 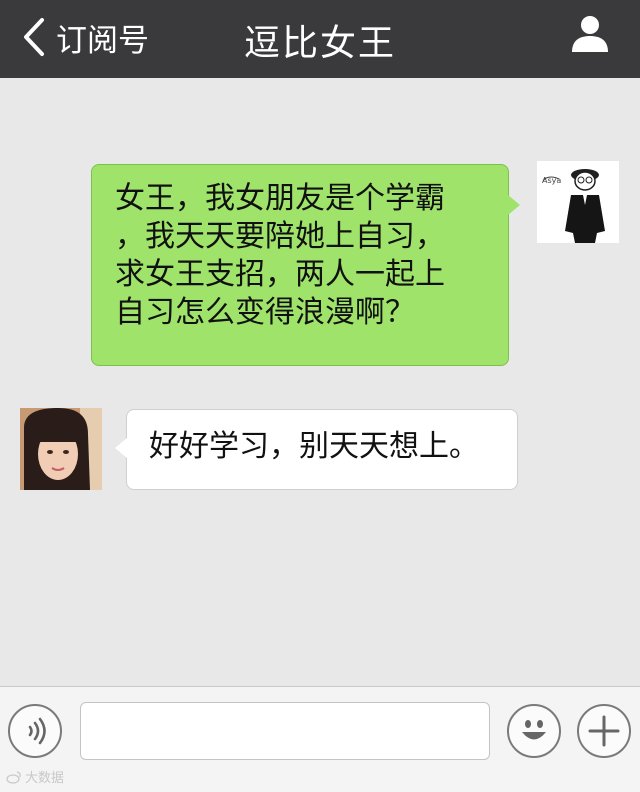 What do you see at coordinates (285, 731) in the screenshot?
I see `message-input` at bounding box center [285, 731].